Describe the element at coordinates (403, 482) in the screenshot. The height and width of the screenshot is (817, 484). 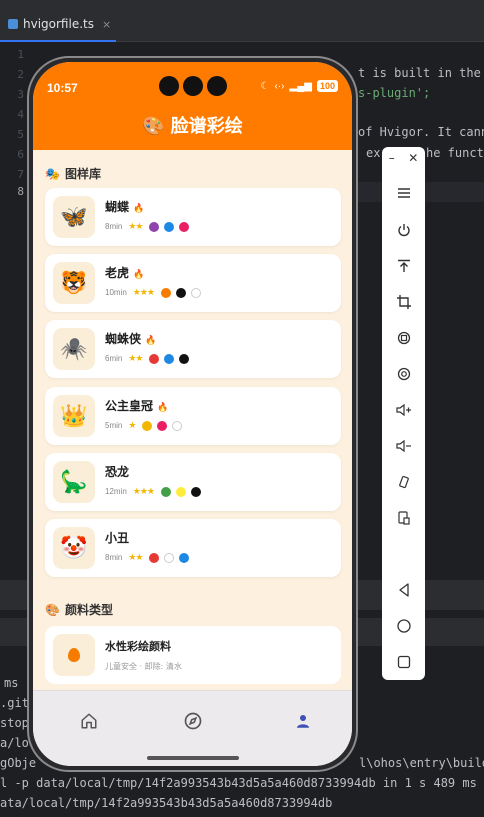
I see `shake-icon` at that location.